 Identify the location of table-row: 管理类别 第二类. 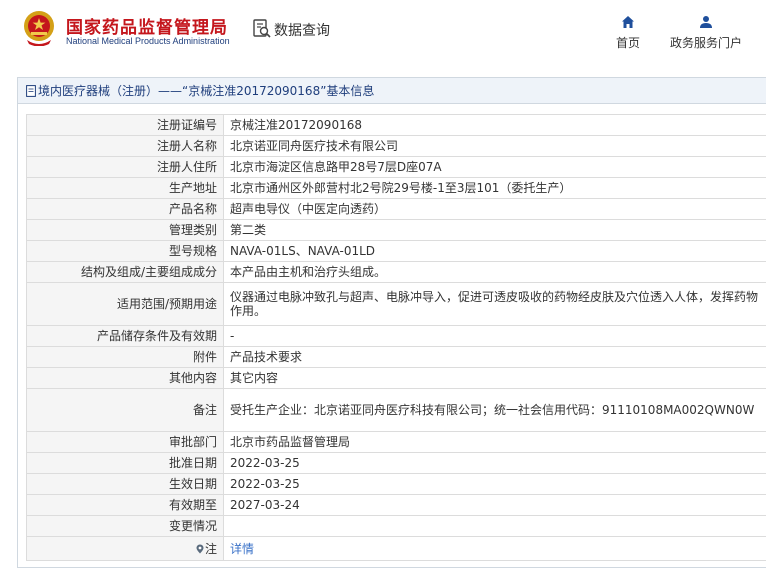
(396, 230).